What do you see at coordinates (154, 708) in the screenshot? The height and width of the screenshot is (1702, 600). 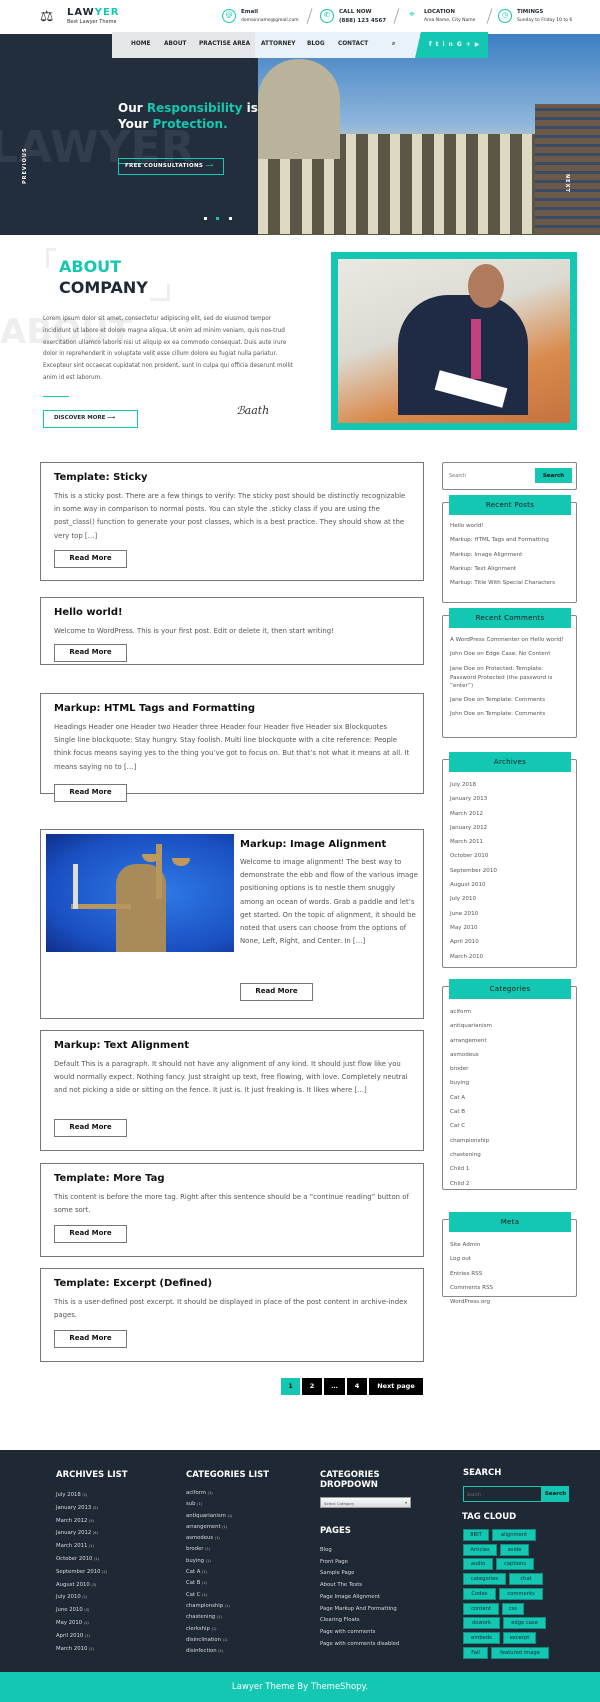 I see `post-title: Markup: HTML Tags and Formatting` at bounding box center [154, 708].